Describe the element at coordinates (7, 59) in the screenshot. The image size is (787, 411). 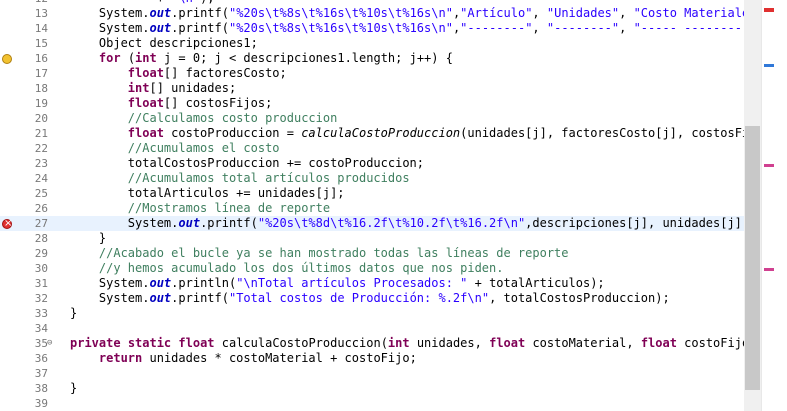
I see `warning-marker-icon` at that location.